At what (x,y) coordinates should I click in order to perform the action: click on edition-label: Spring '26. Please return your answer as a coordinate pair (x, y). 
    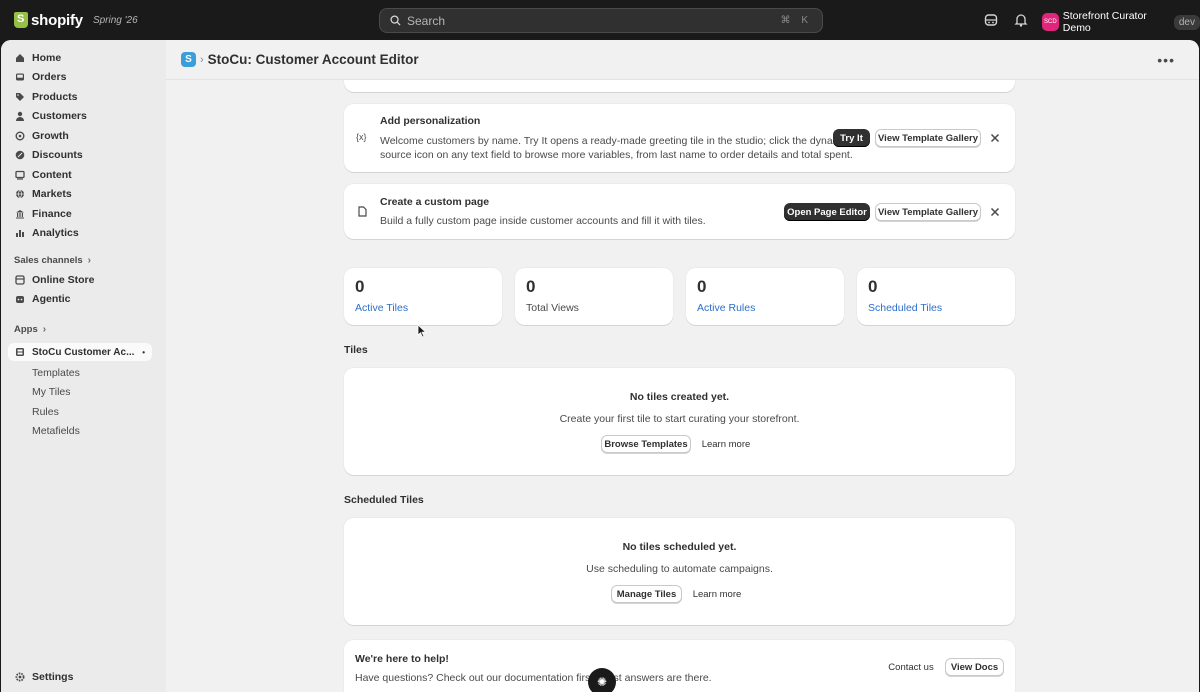
    Looking at the image, I should click on (115, 20).